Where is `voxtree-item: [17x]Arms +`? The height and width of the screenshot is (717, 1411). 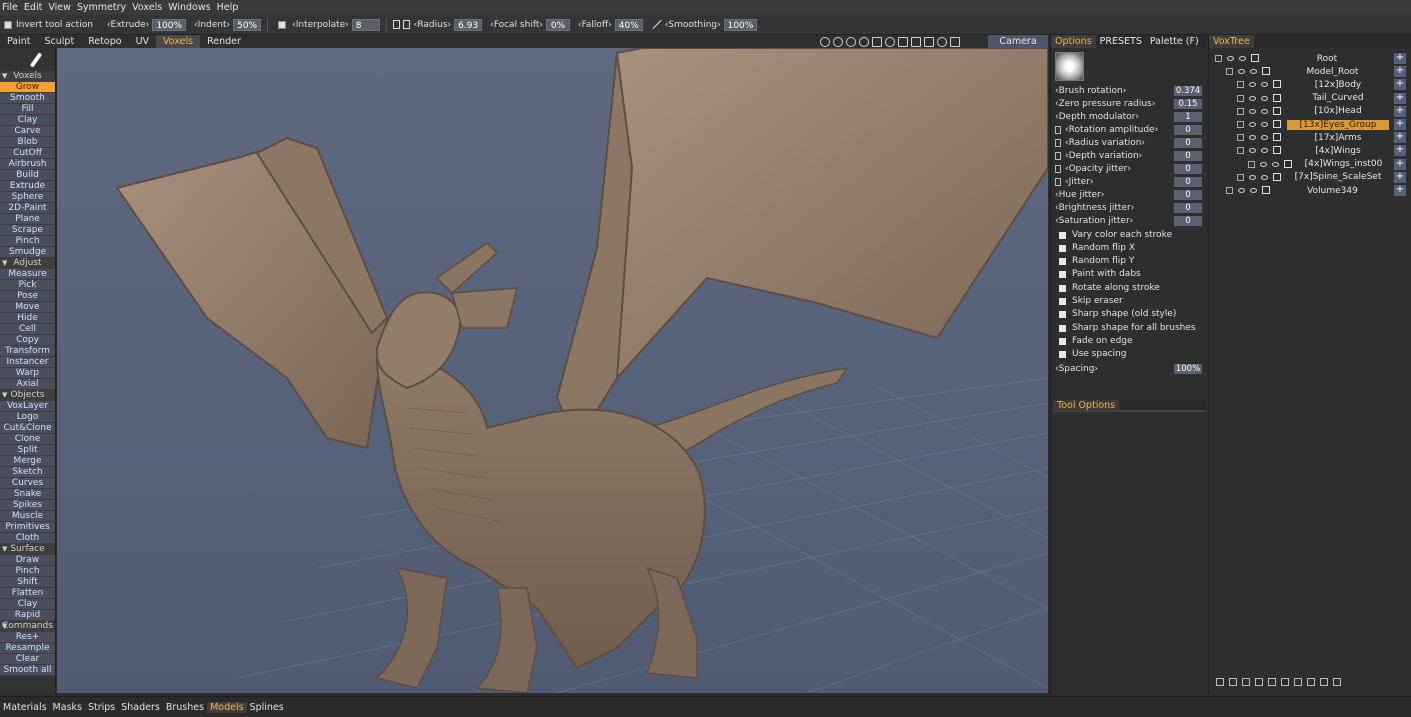 voxtree-item: [17x]Arms + is located at coordinates (1310, 137).